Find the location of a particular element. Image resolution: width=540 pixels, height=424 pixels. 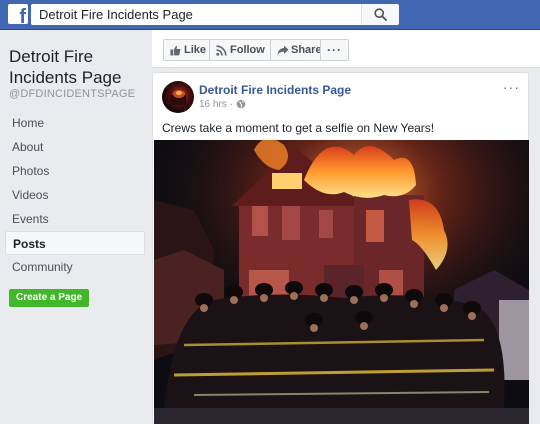

follow-button-label: Follow is located at coordinates (247, 50).